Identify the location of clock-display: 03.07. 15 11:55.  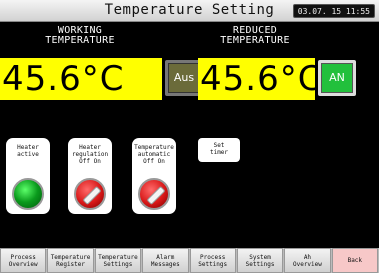
(333, 11).